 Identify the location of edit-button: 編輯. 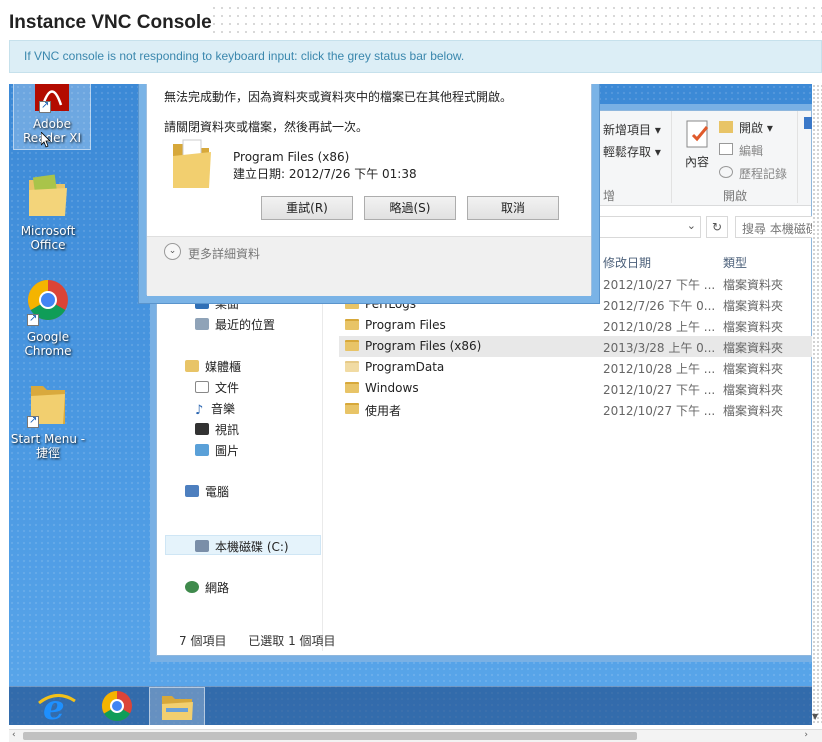
(751, 150).